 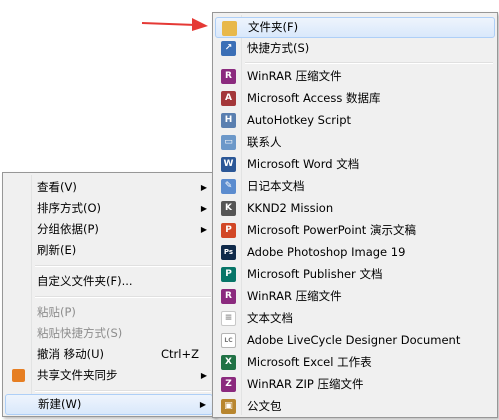 What do you see at coordinates (278, 48) in the screenshot?
I see `new-item-label: 快捷方式(S)` at bounding box center [278, 48].